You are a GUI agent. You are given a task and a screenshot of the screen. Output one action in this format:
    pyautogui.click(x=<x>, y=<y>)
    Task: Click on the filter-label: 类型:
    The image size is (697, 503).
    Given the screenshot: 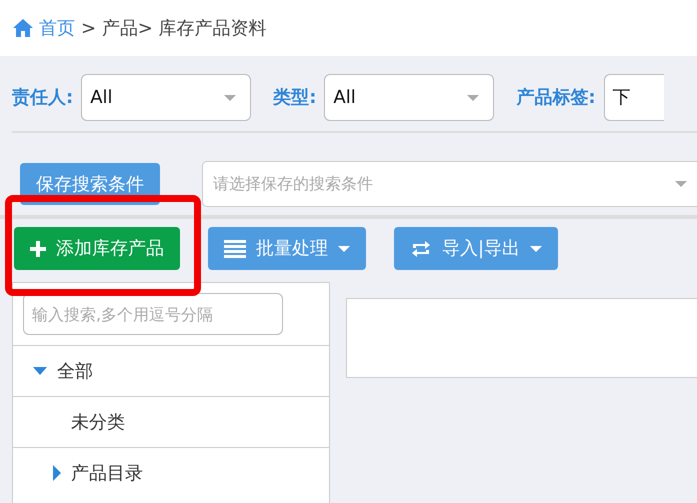 What is the action you would take?
    pyautogui.click(x=294, y=98)
    